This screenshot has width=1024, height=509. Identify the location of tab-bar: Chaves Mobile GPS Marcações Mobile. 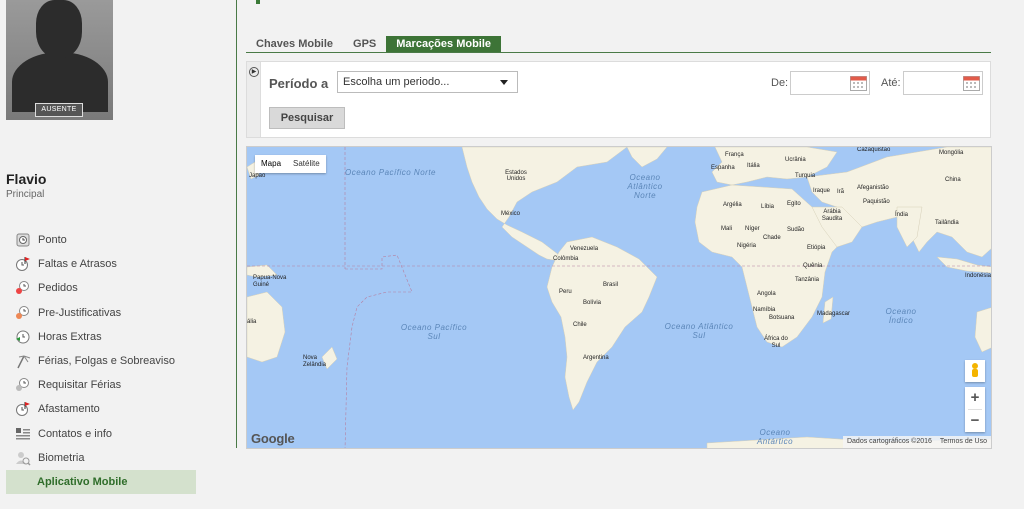
(374, 44).